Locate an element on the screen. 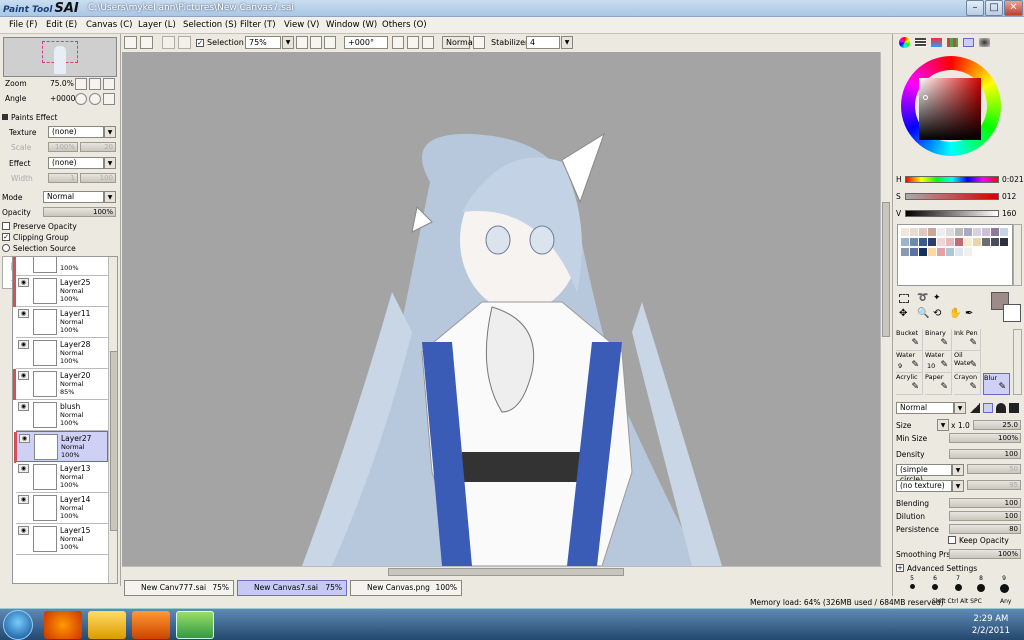 The height and width of the screenshot is (640, 1024). mode-select: Normal is located at coordinates (73, 197).